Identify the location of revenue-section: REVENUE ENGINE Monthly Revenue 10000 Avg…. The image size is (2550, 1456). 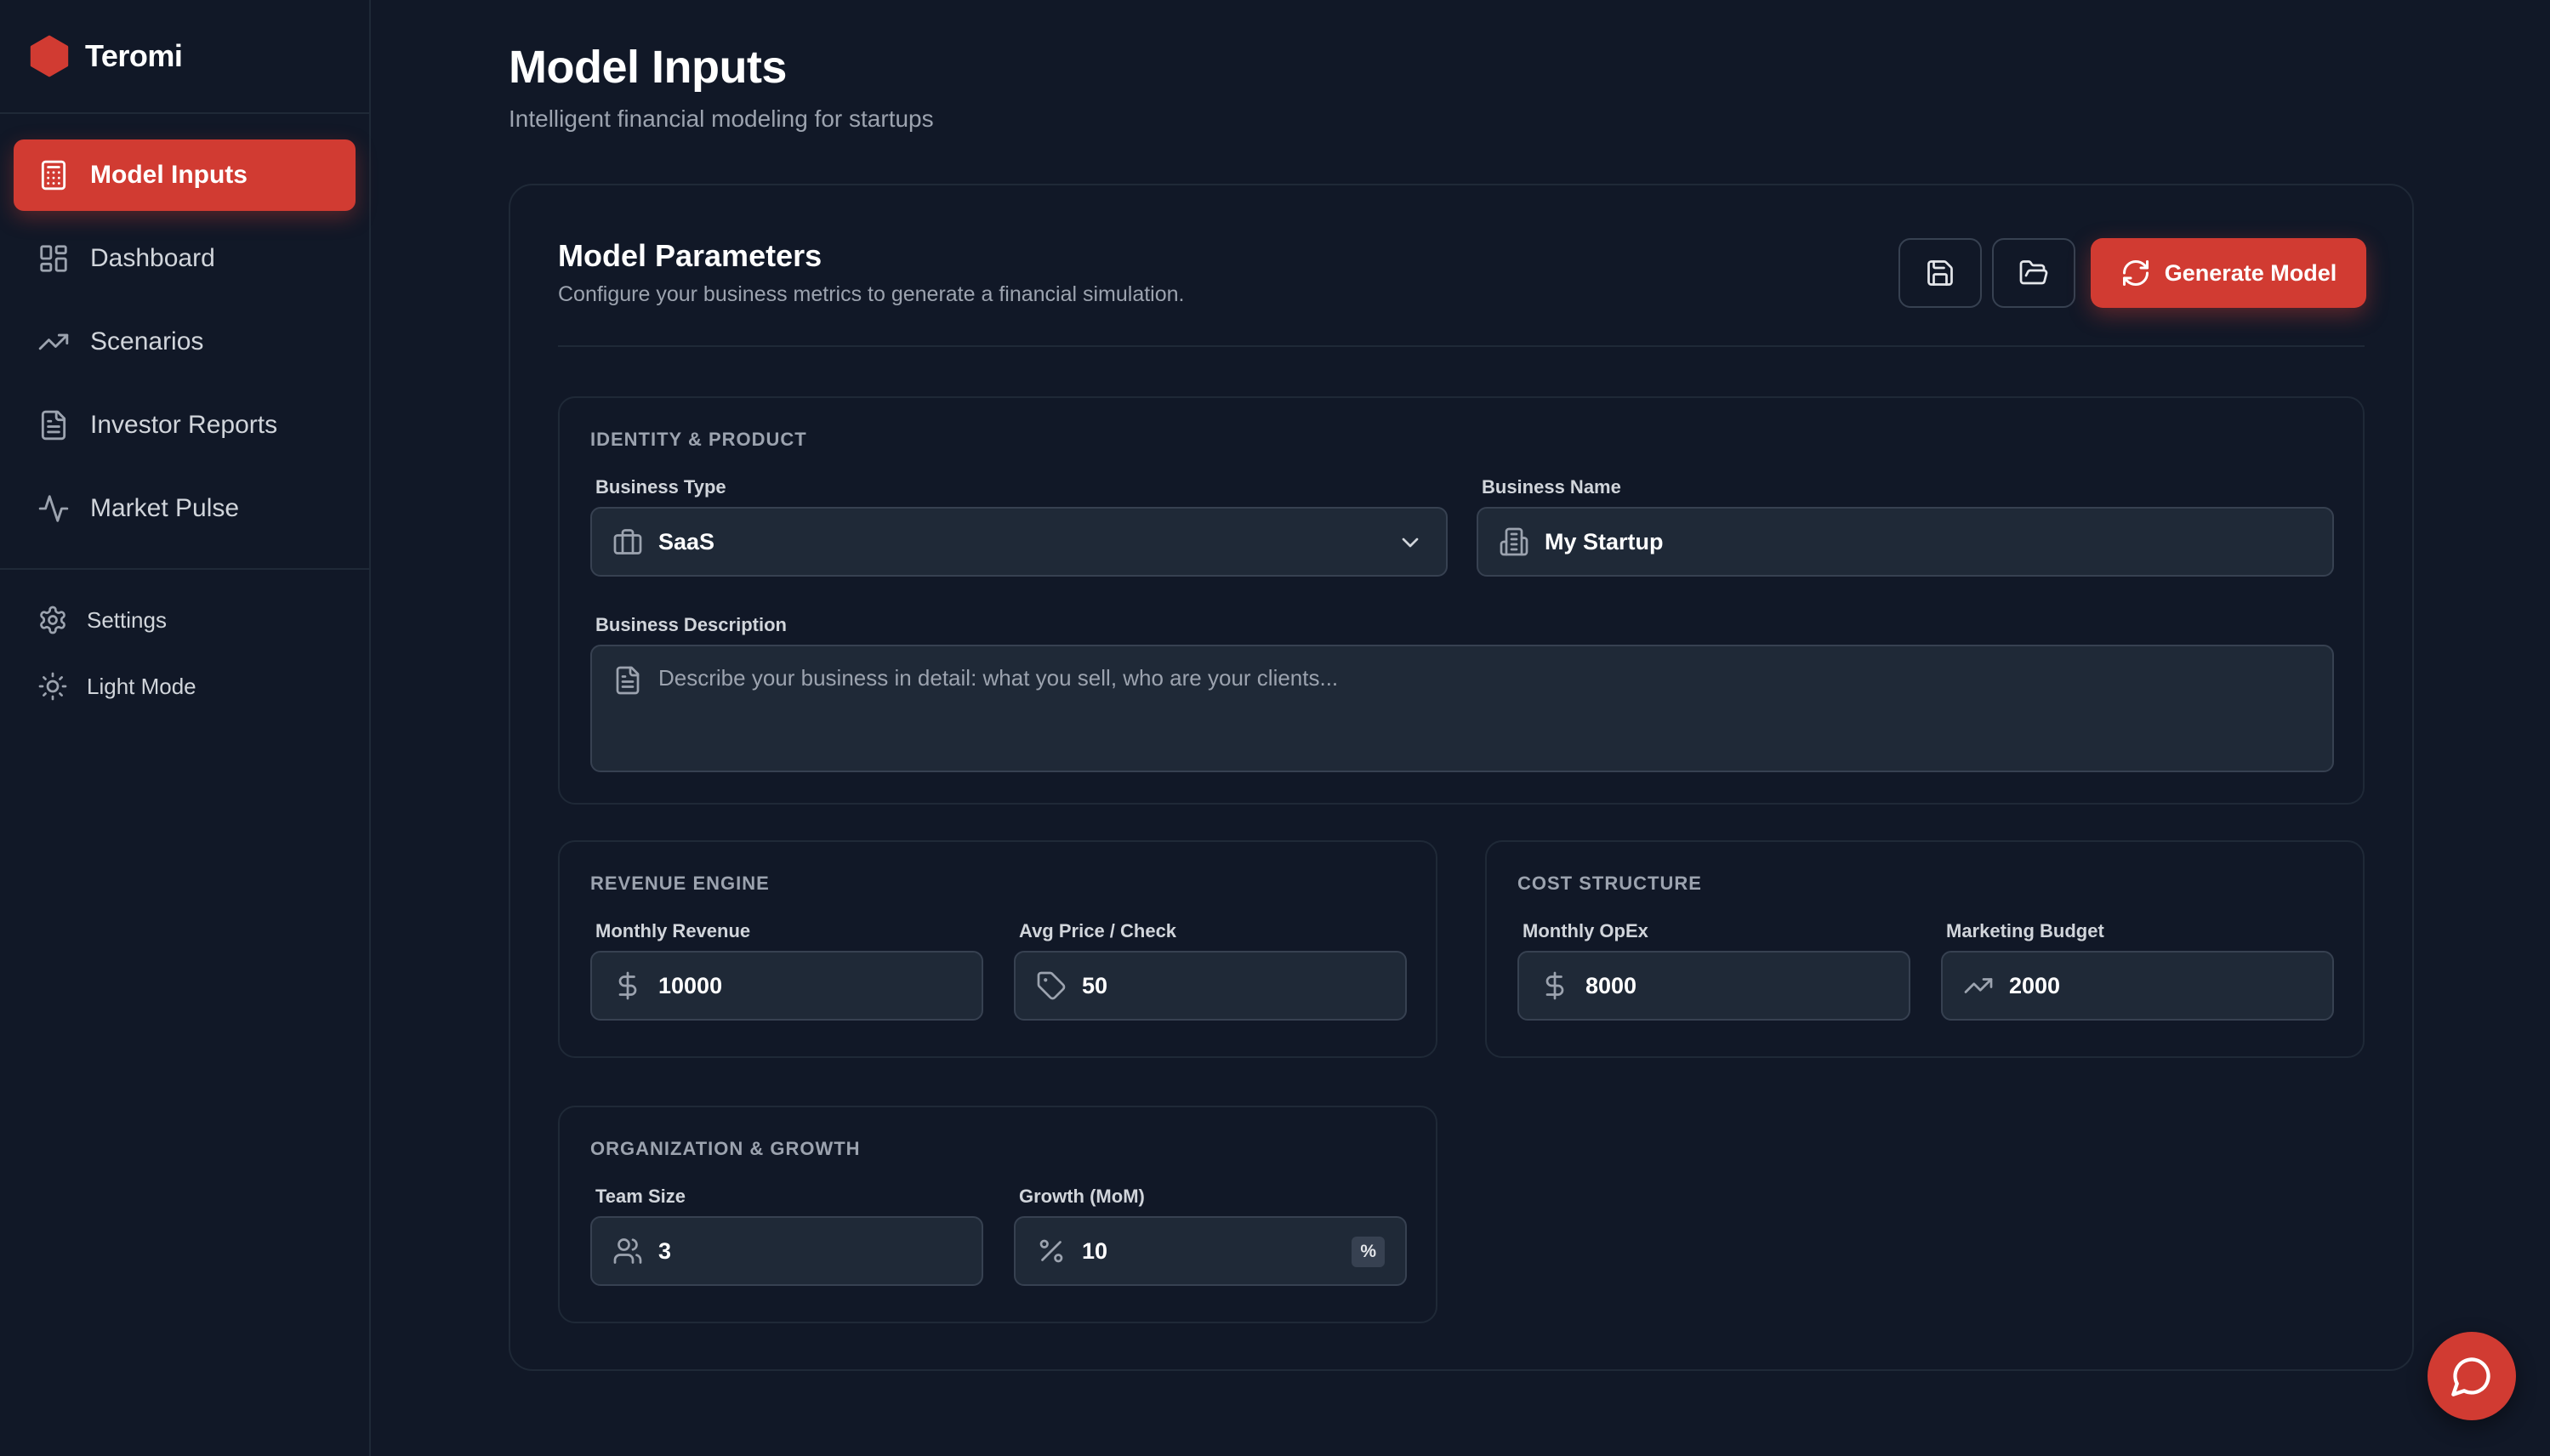
(997, 949).